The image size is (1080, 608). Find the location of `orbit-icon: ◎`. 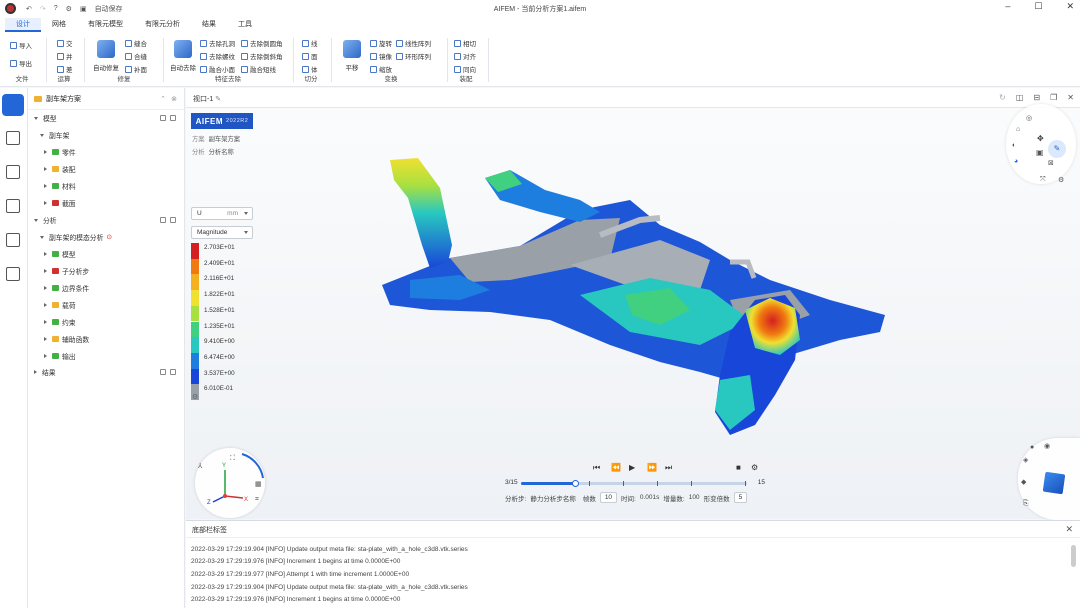

orbit-icon: ◎ is located at coordinates (1029, 118).